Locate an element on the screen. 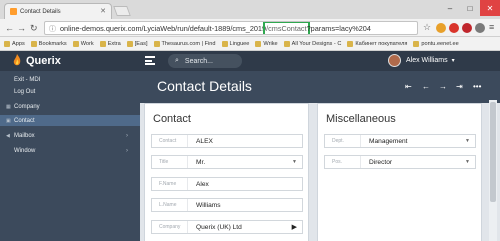 This screenshot has height=241, width=500. bookmark-label: Кабинет покупателя is located at coordinates (381, 43).